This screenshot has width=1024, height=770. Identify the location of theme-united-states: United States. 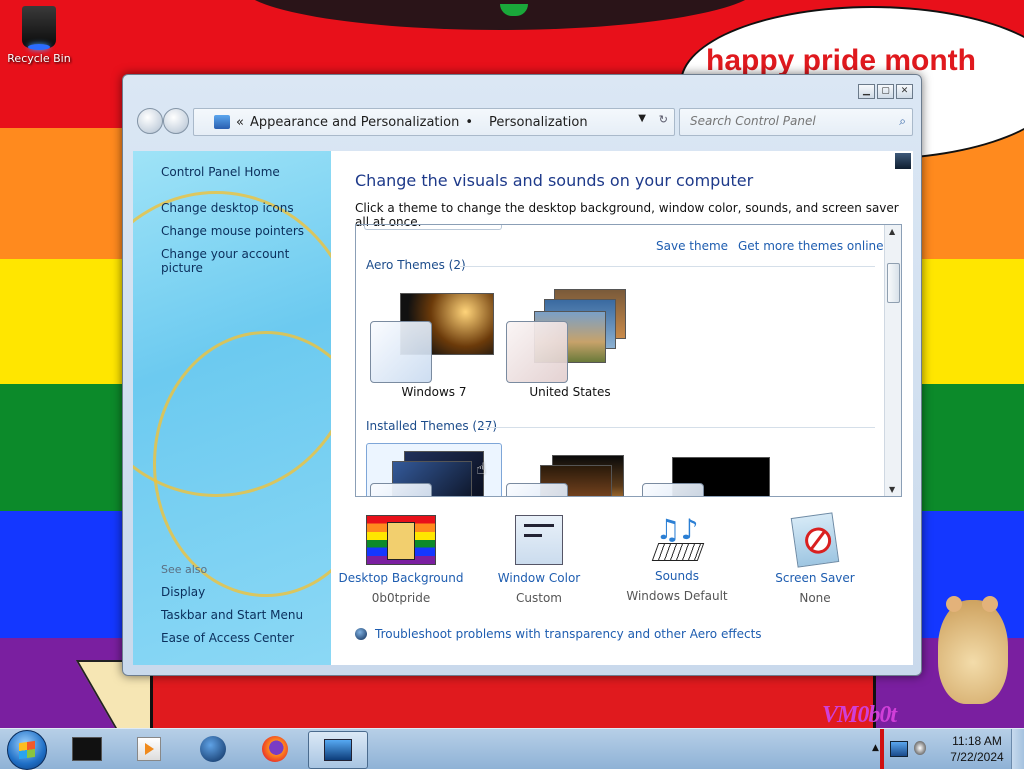
(570, 342).